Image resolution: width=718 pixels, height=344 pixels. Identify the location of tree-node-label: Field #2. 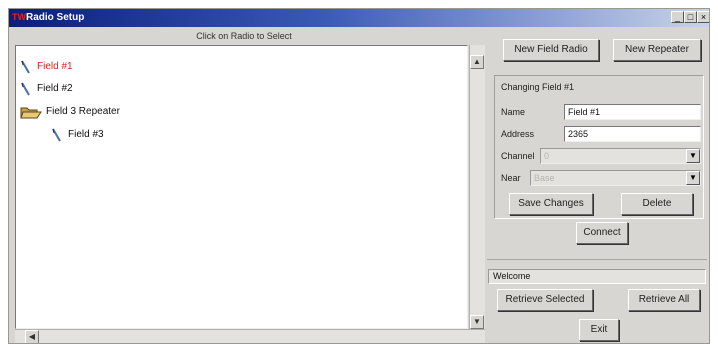
(55, 88).